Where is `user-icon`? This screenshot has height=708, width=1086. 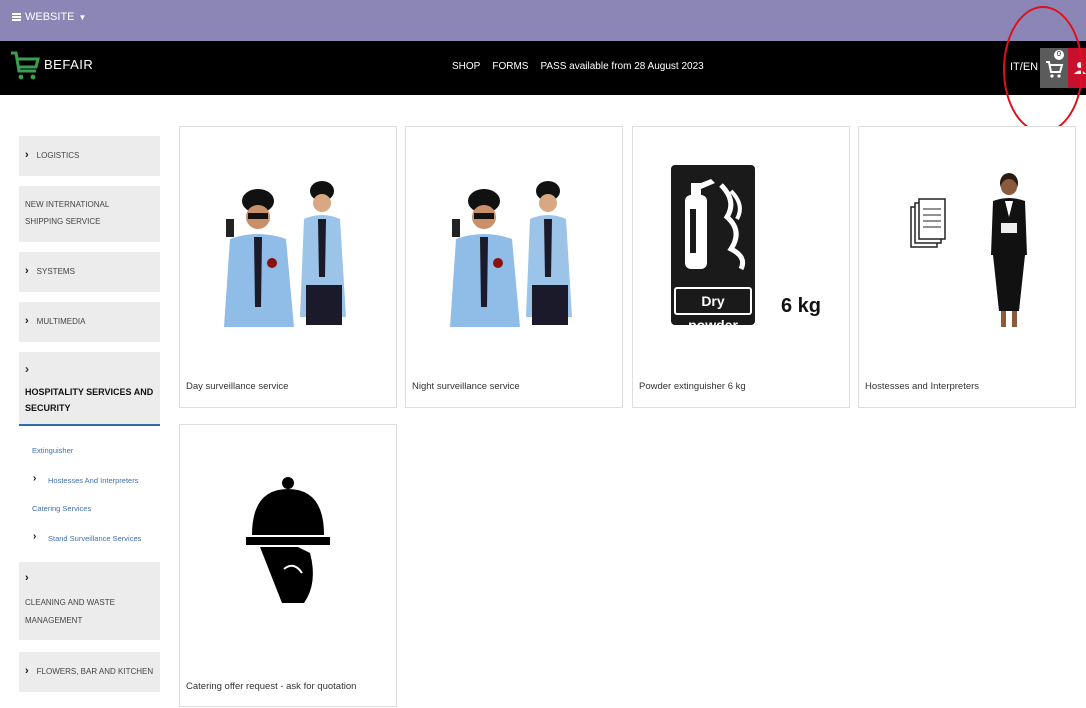 user-icon is located at coordinates (1080, 68).